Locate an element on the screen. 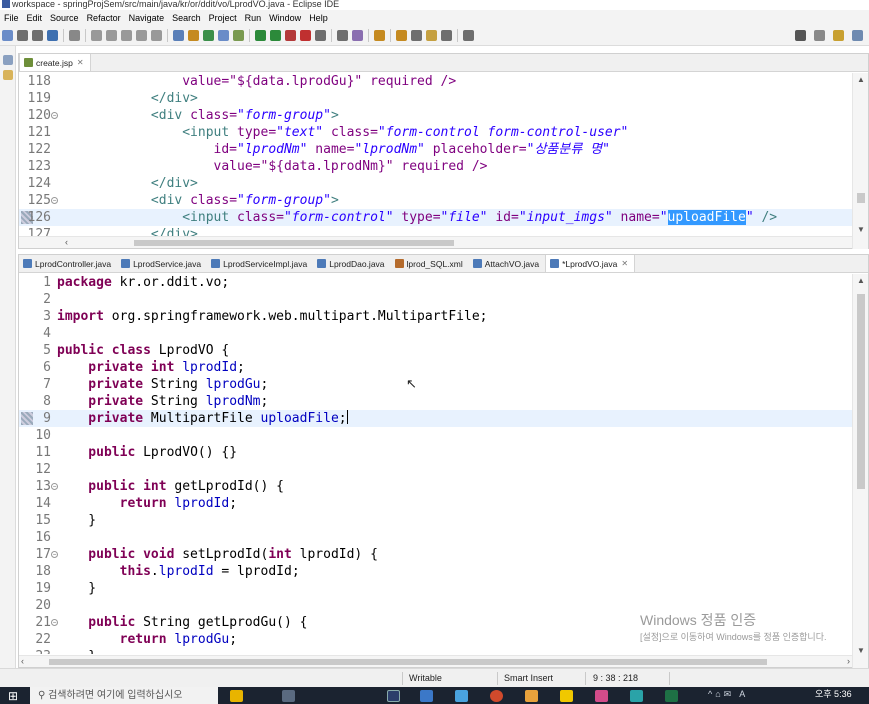 This screenshot has width=869, height=704. mark-icon is located at coordinates (208, 35).